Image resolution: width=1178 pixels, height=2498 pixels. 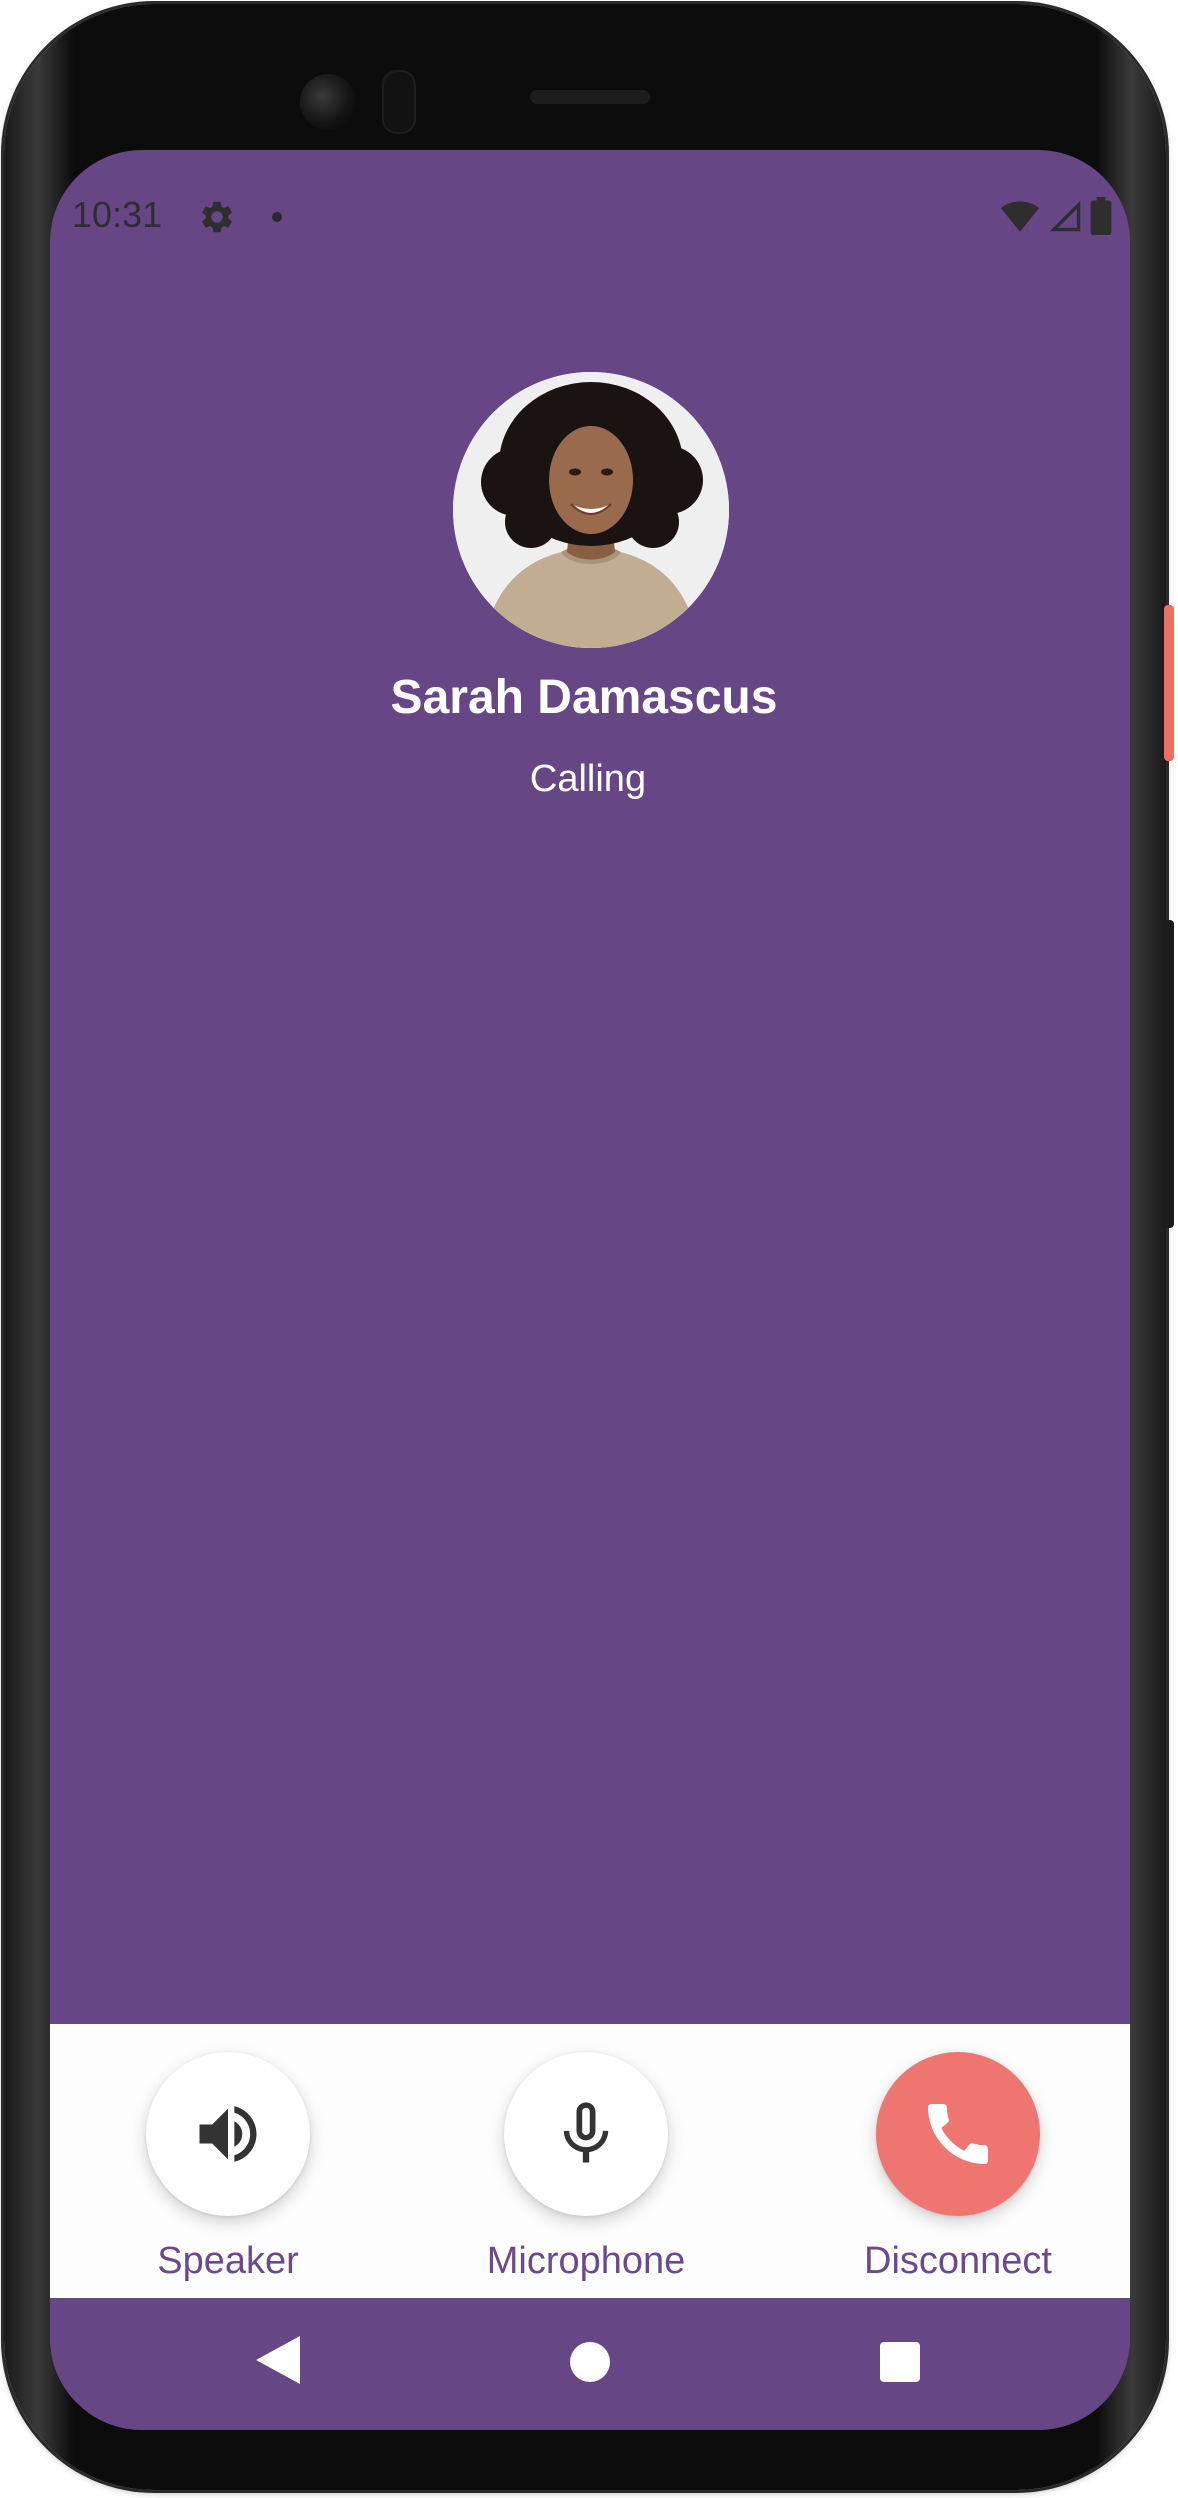 I want to click on speaker-button, so click(x=228, y=2134).